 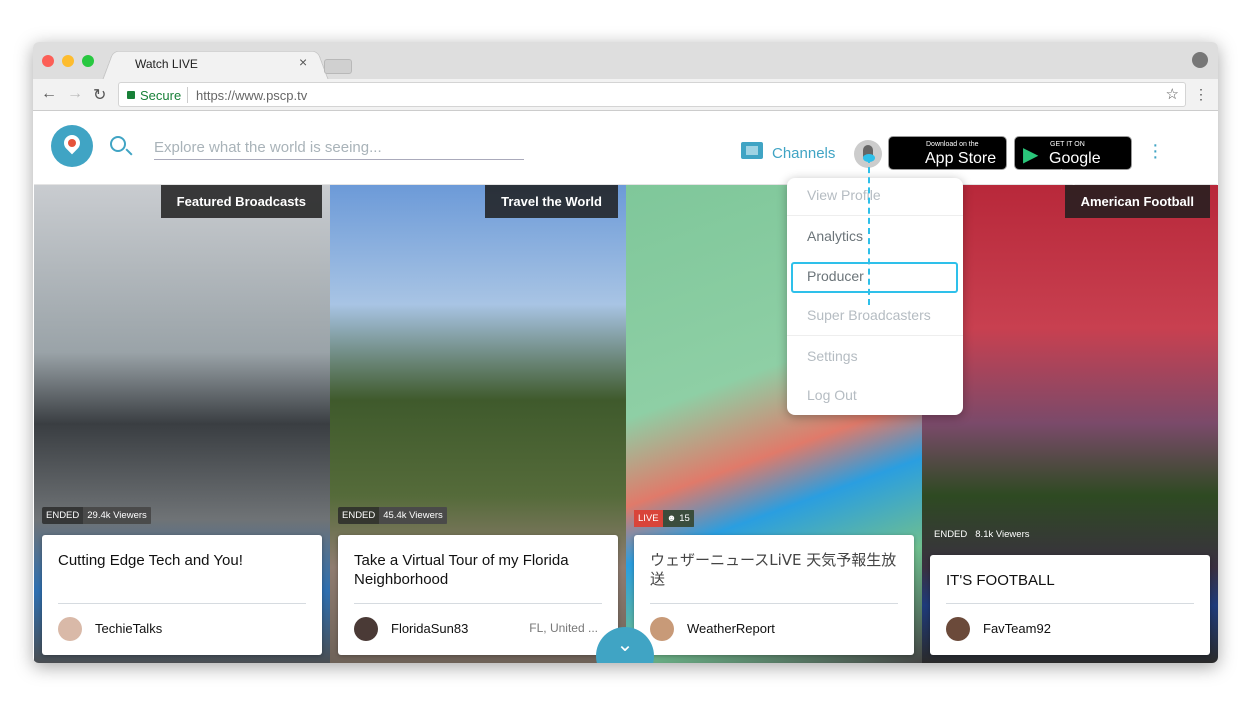 I want to click on new-tab-button, so click(x=338, y=66).